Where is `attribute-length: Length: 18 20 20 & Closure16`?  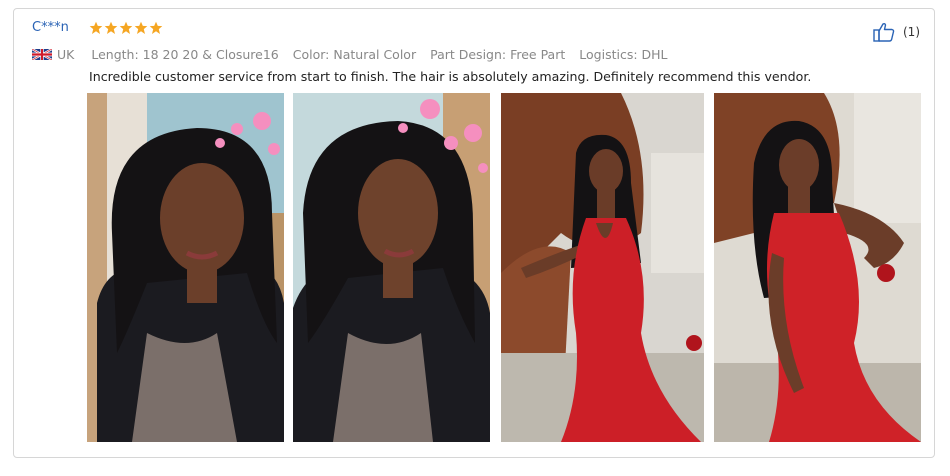
attribute-length: Length: 18 20 20 & Closure16 is located at coordinates (185, 54).